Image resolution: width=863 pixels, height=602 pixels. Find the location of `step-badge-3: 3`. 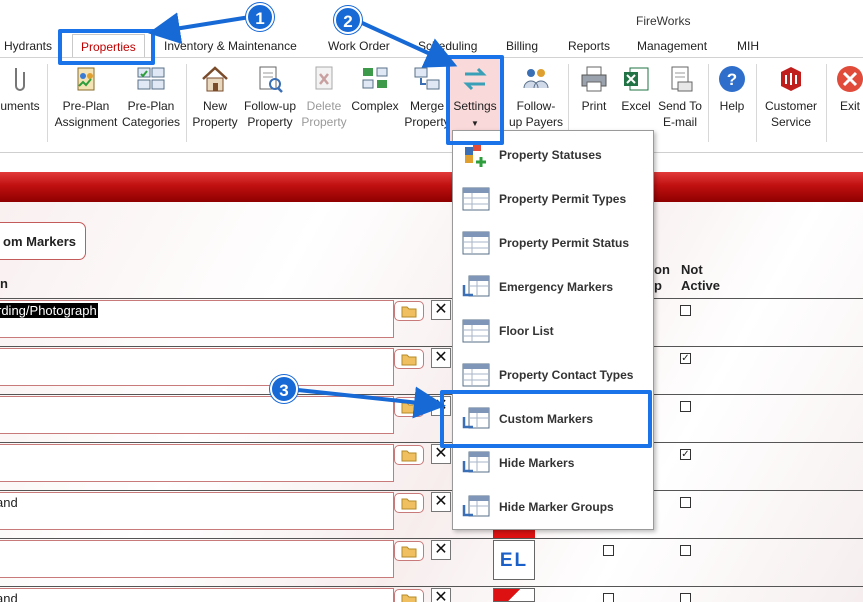

step-badge-3: 3 is located at coordinates (284, 389).